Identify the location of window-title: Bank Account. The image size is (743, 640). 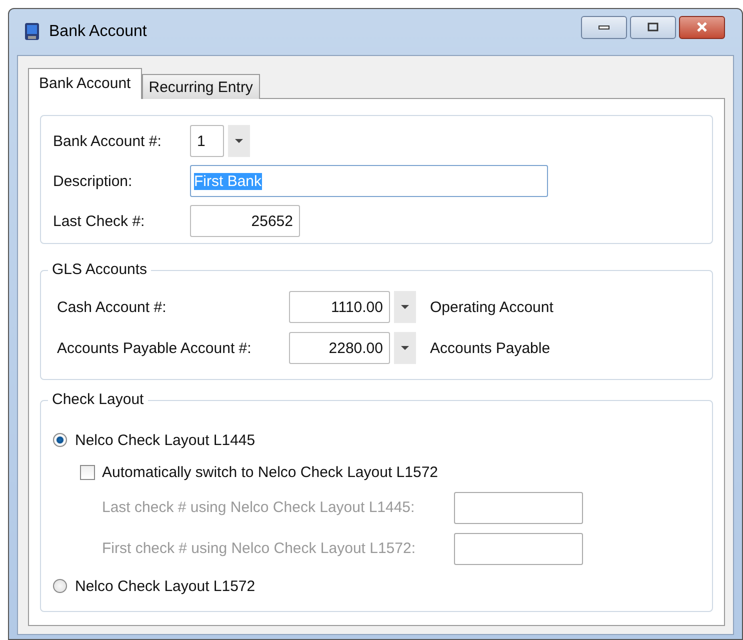
(98, 32).